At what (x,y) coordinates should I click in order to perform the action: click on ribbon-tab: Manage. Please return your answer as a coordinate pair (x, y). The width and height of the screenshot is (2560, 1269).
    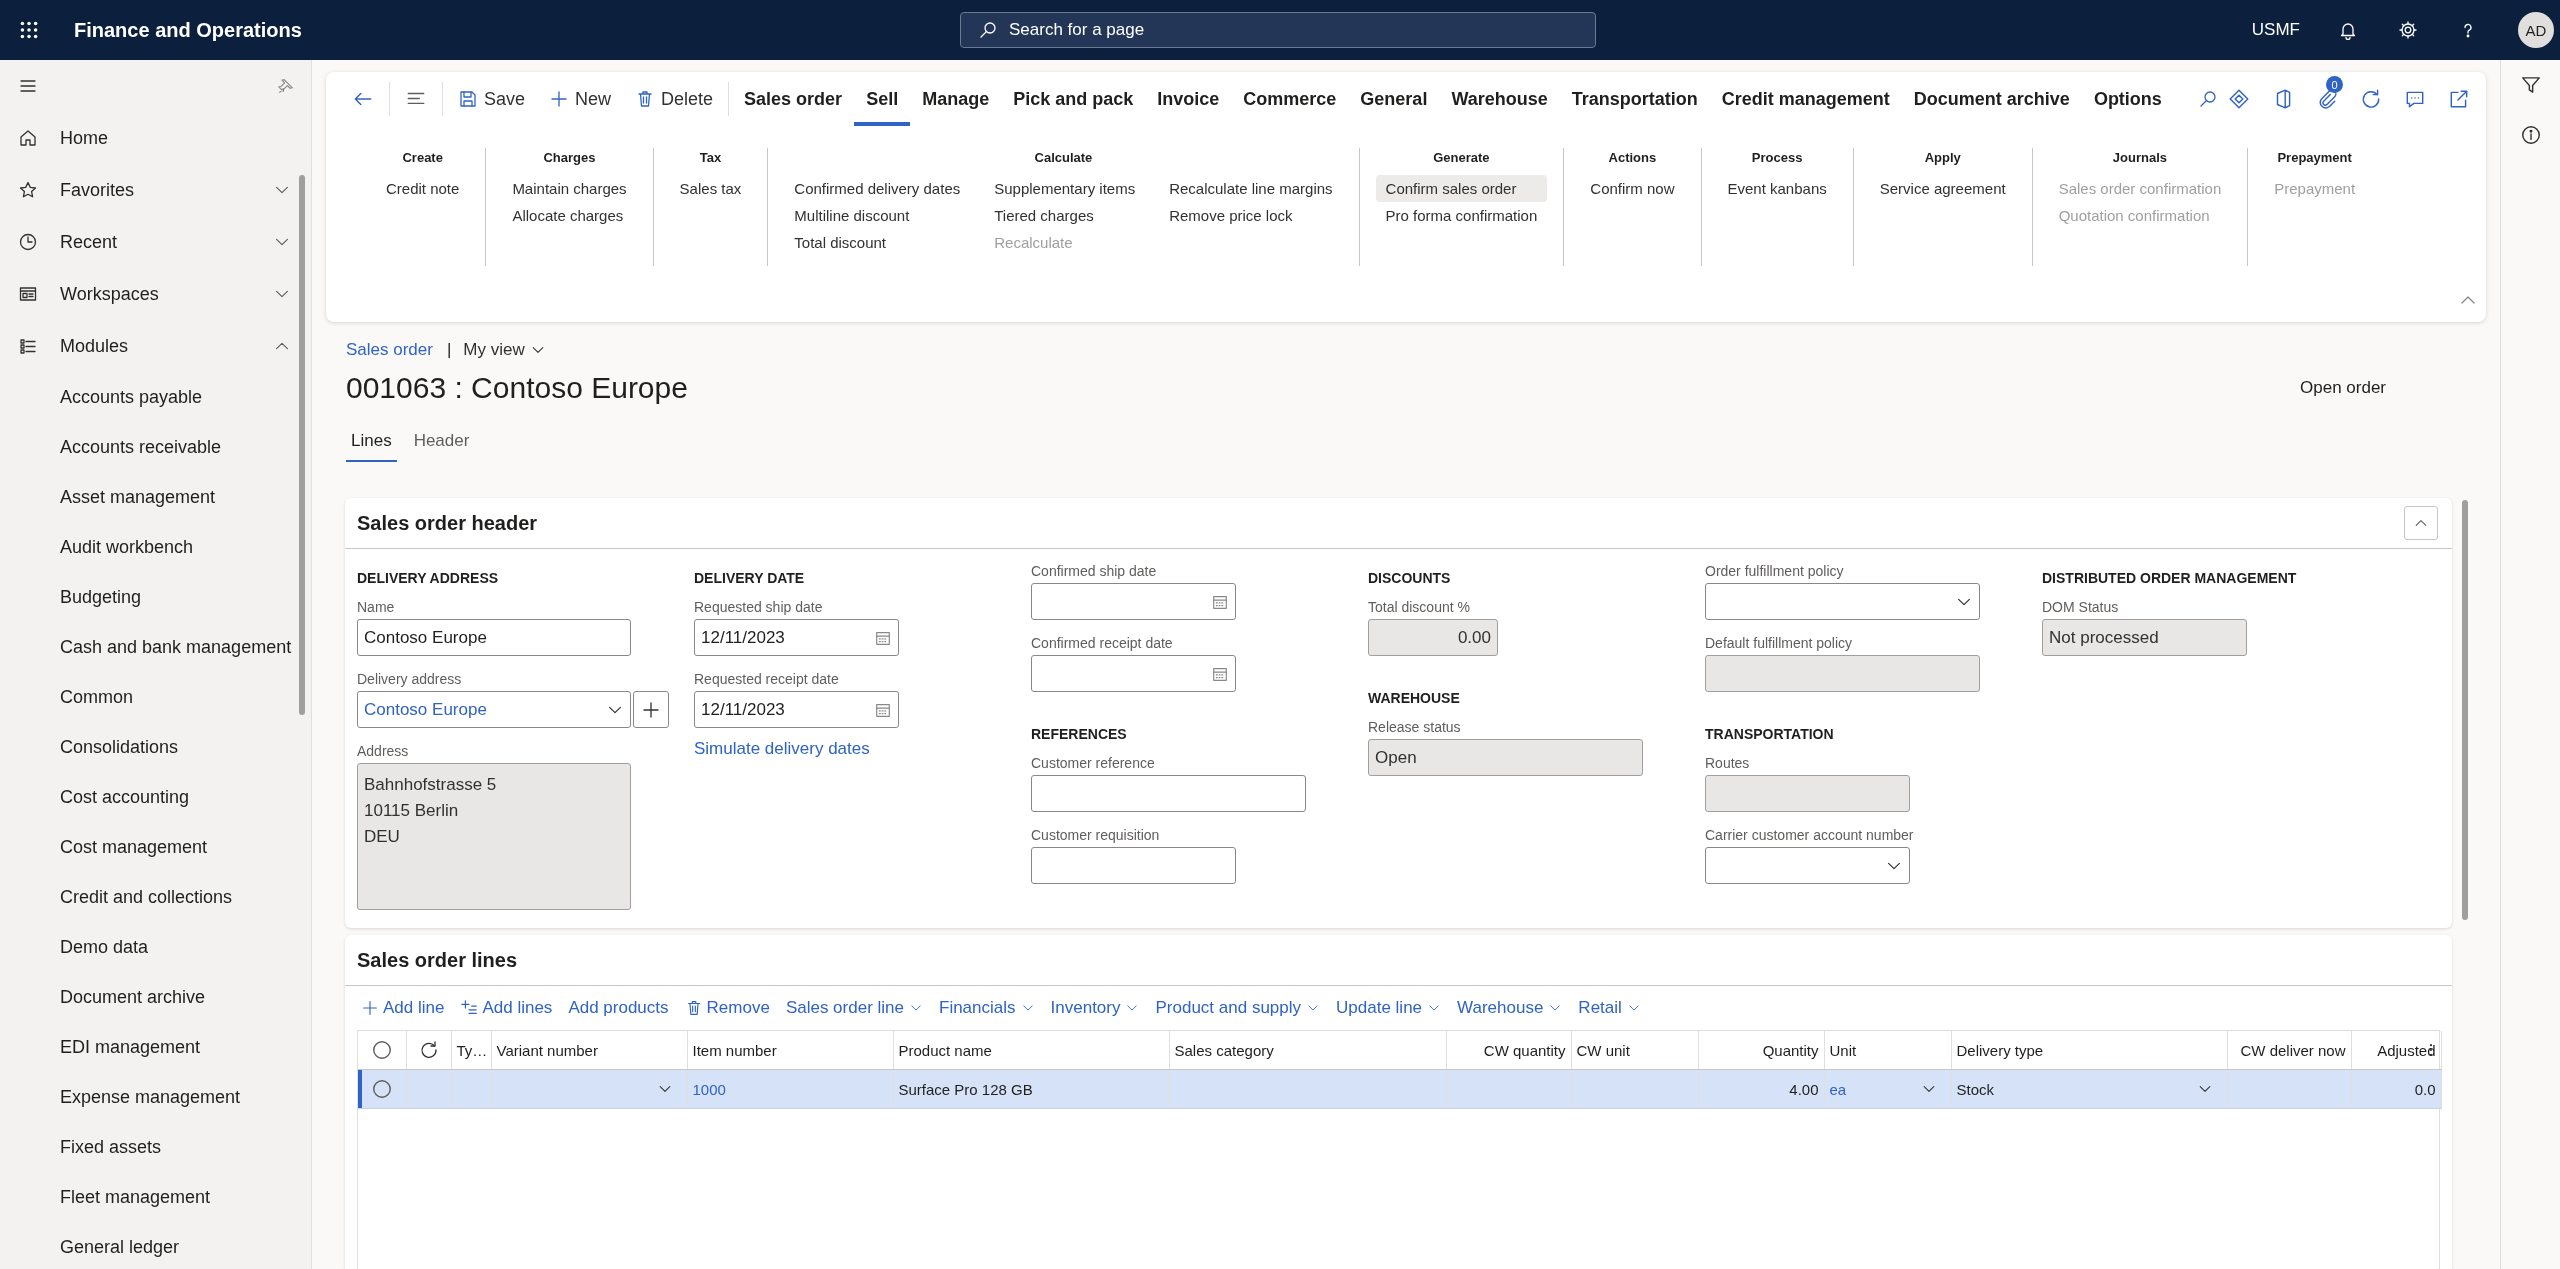
    Looking at the image, I should click on (956, 99).